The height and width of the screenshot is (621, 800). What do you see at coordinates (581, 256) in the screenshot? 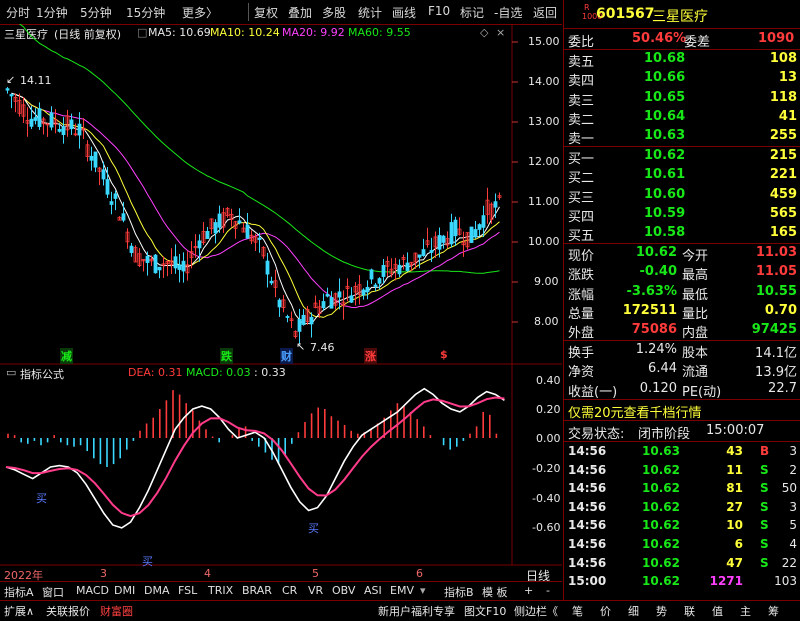
I see `stat-label: 现价` at bounding box center [581, 256].